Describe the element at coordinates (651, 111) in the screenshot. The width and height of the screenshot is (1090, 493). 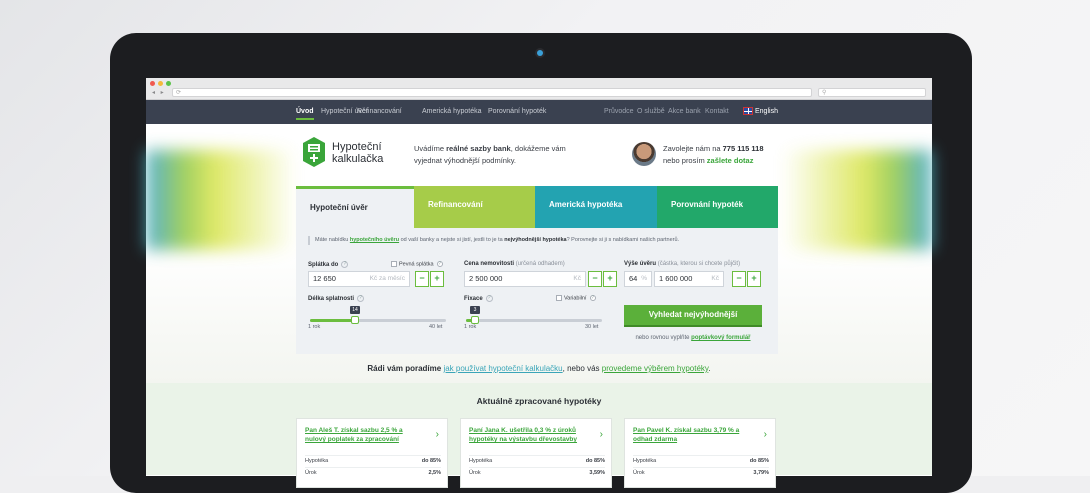
I see `nav-o-sluzbe: O službě` at that location.